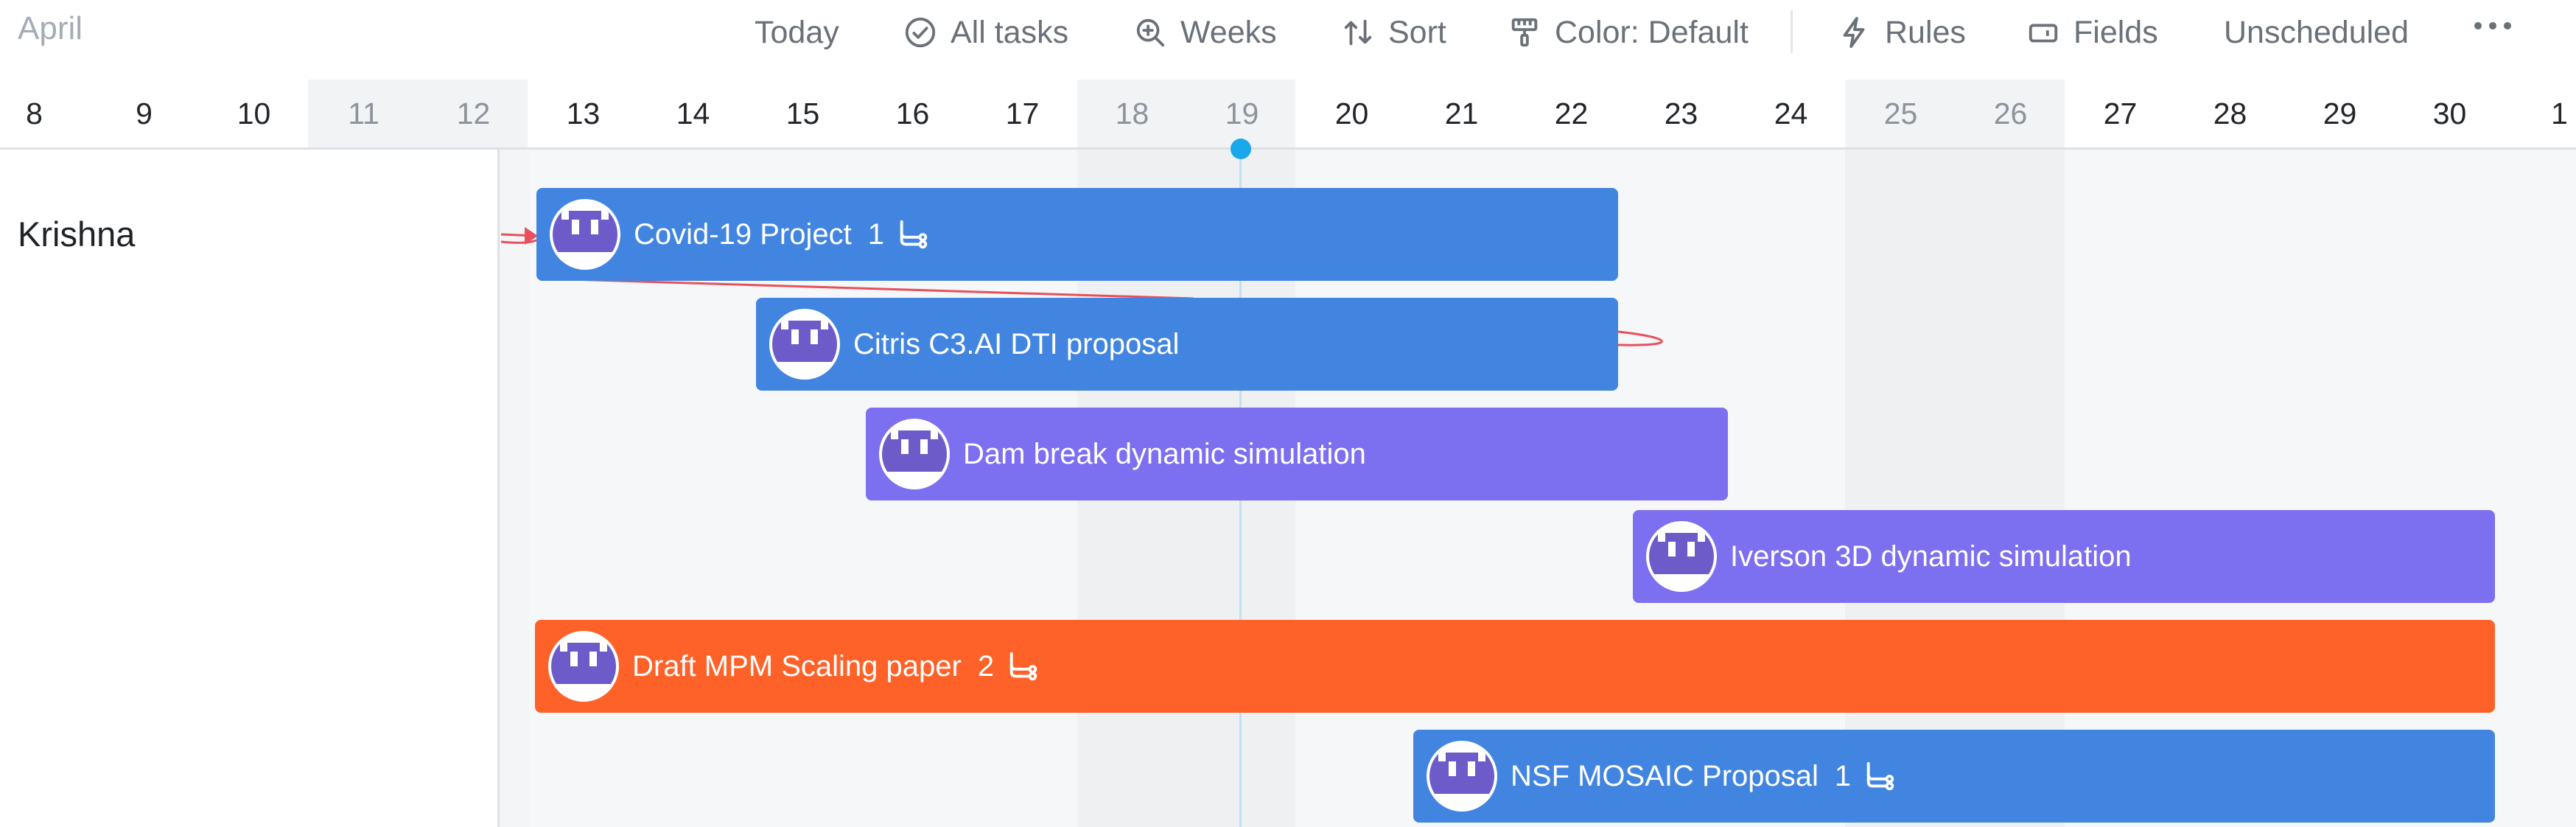  I want to click on zoom-in-icon, so click(1150, 32).